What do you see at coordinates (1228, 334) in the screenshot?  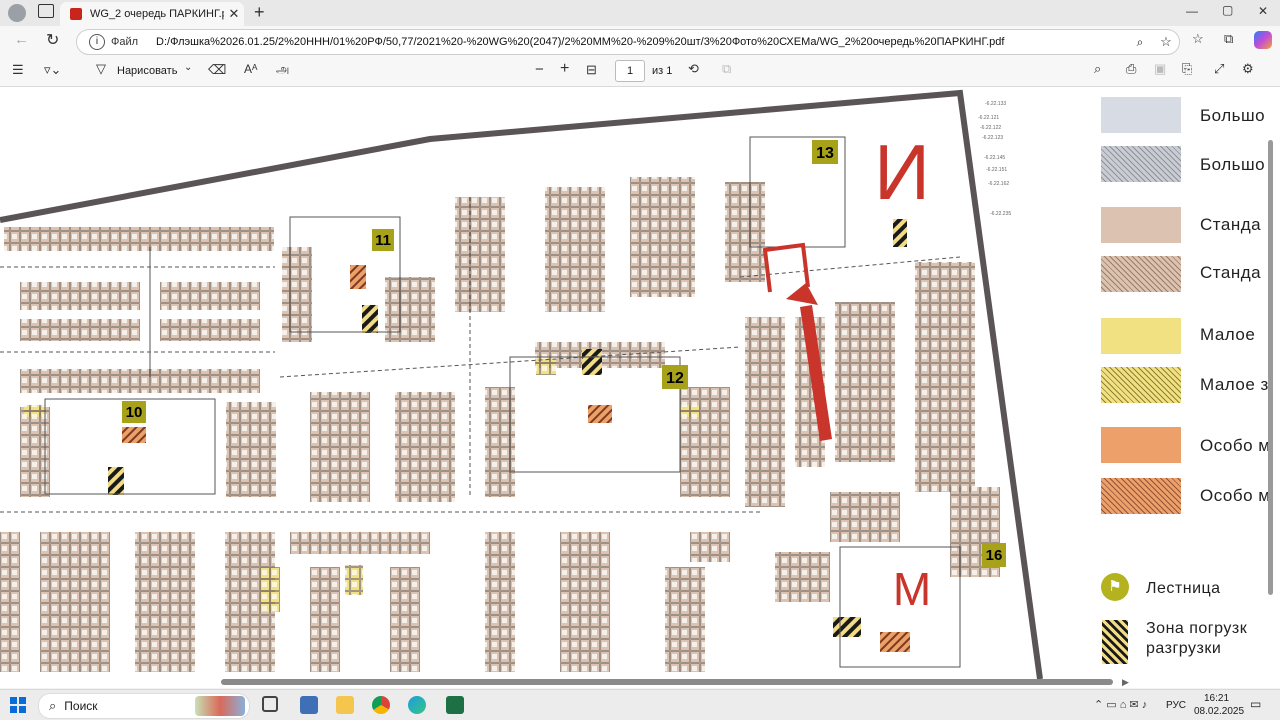 I see `legend-label: Малое` at bounding box center [1228, 334].